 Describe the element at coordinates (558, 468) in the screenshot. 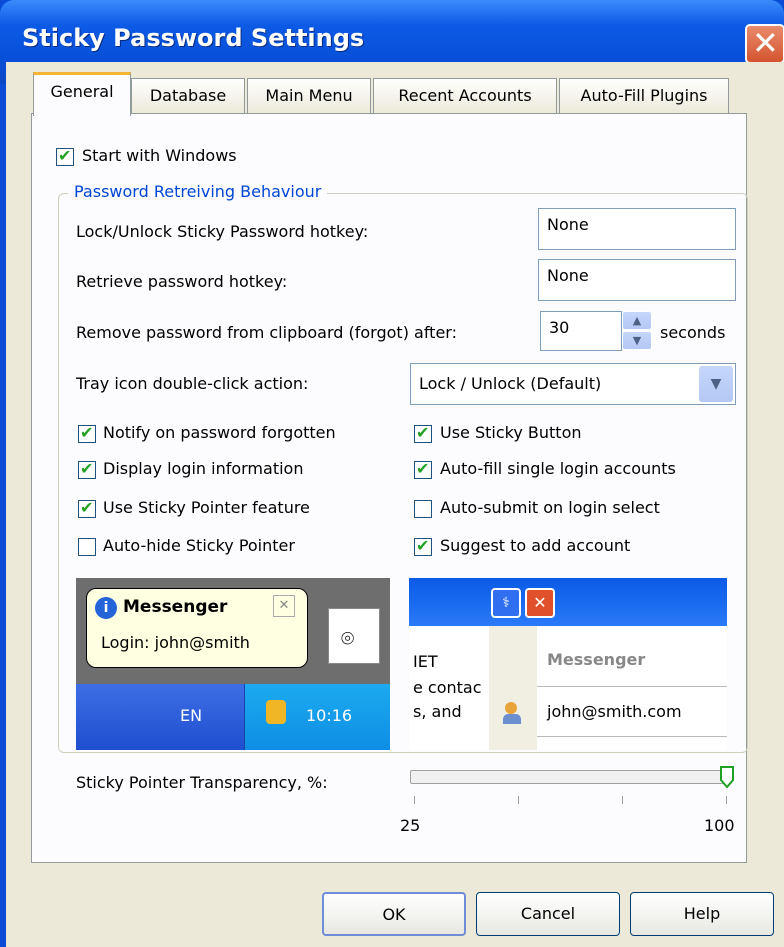

I see `auto-fill-single-label: Auto-fill single login accounts` at that location.